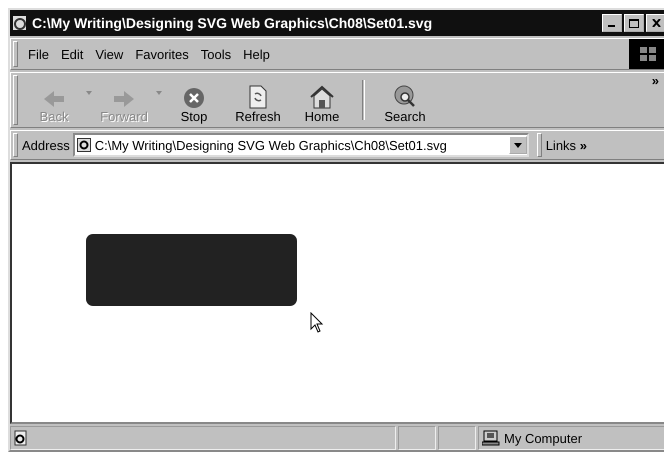 Image resolution: width=664 pixels, height=452 pixels. I want to click on caret-icon, so click(518, 145).